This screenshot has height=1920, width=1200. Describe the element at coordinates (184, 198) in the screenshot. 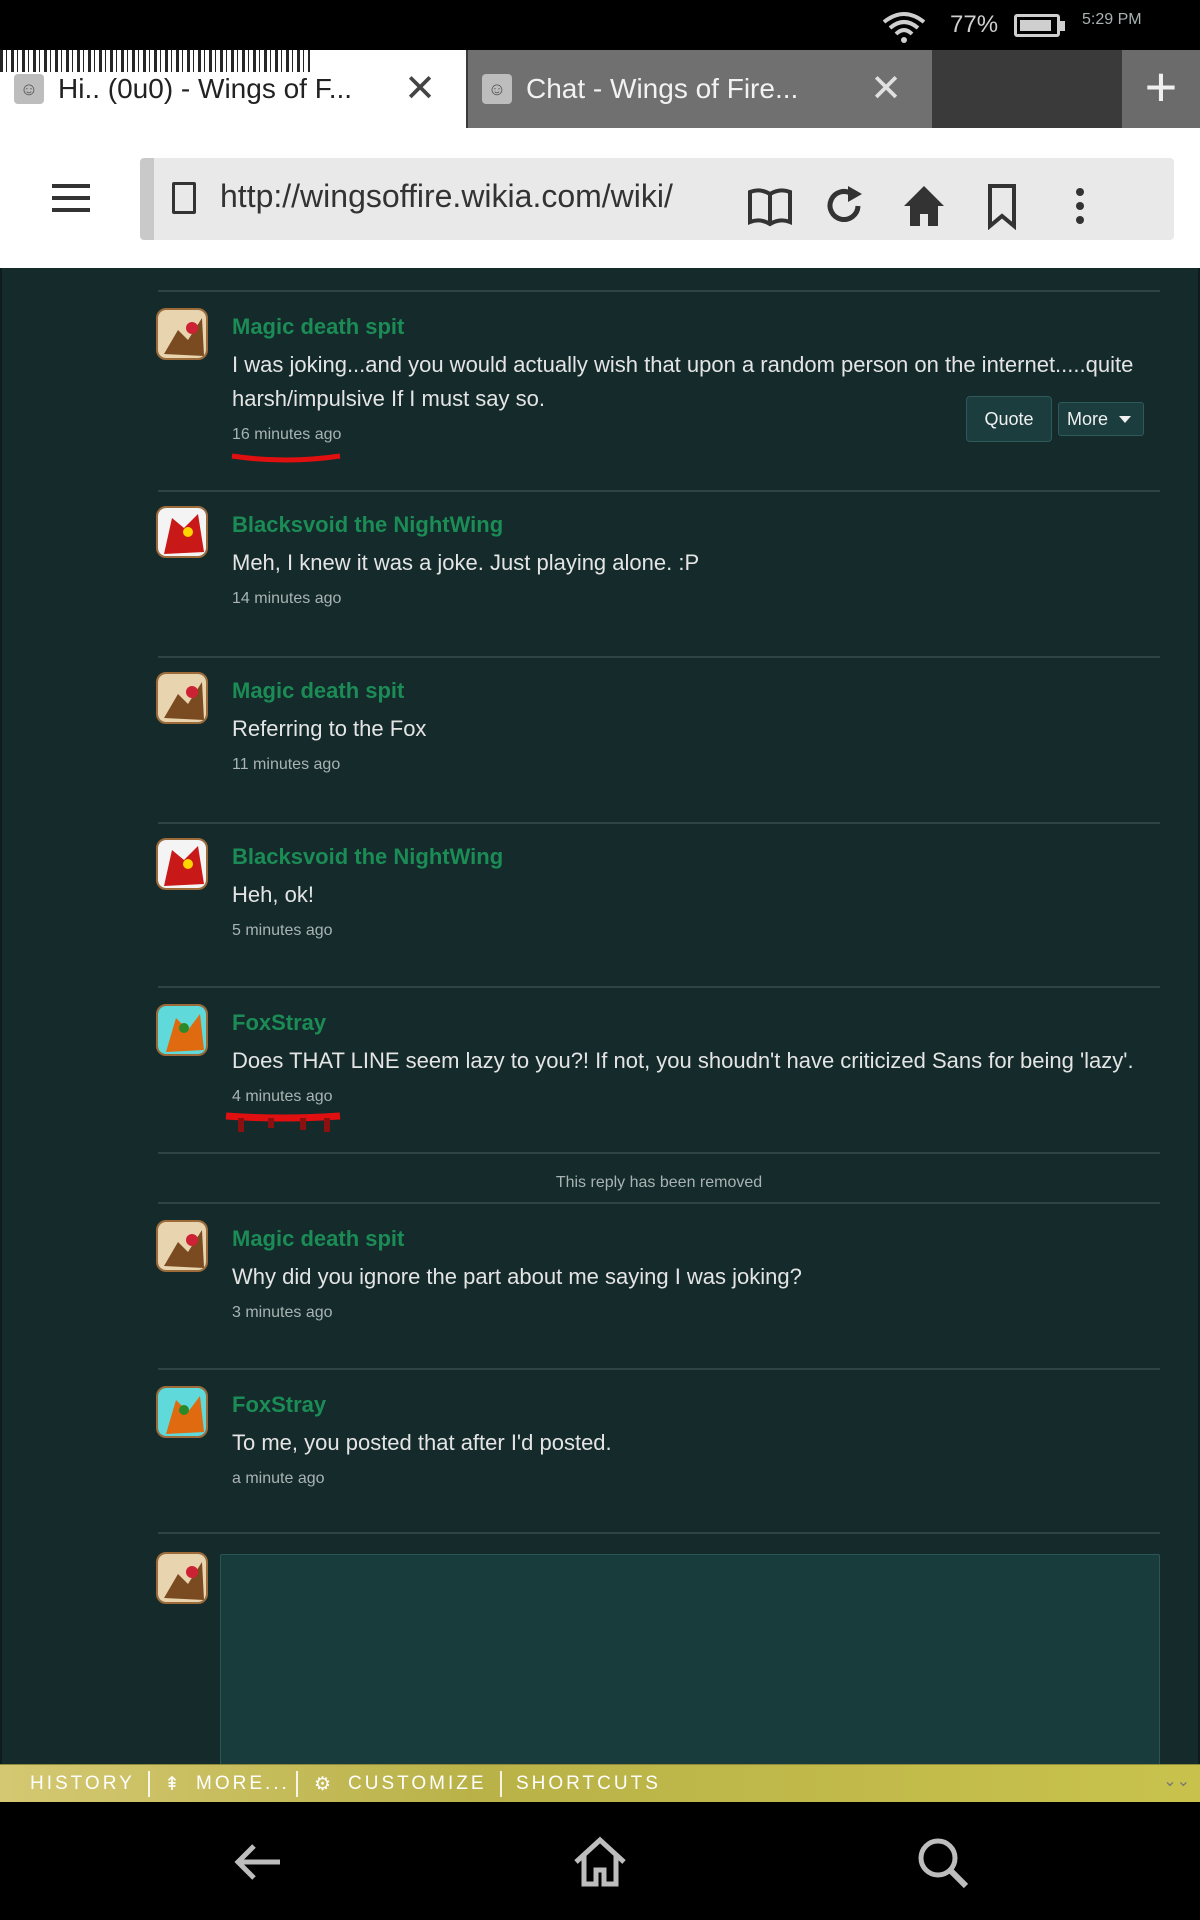

I see `page-icon` at that location.